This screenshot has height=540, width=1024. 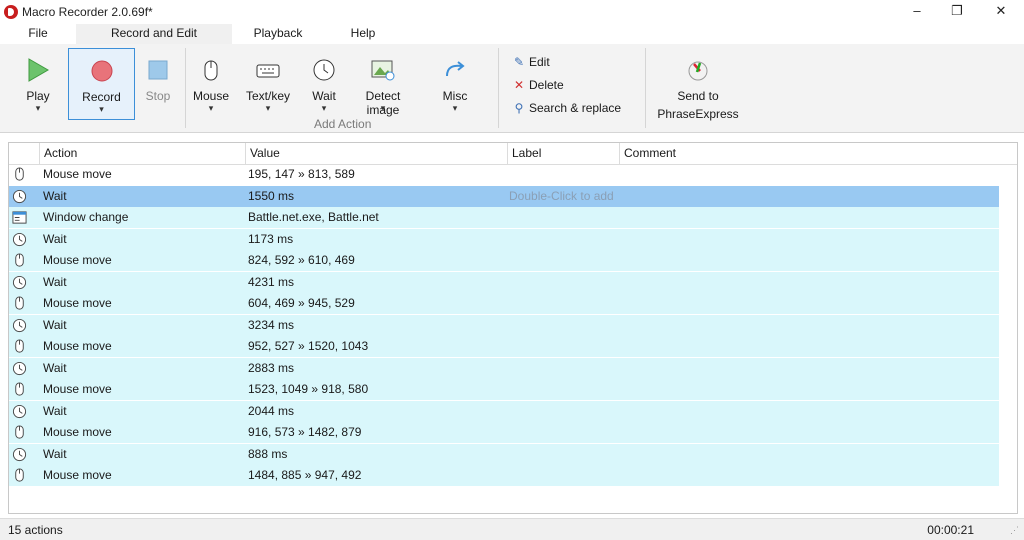 I want to click on table-row: Window change Battle.net.exe, Battle.net, so click(x=504, y=217).